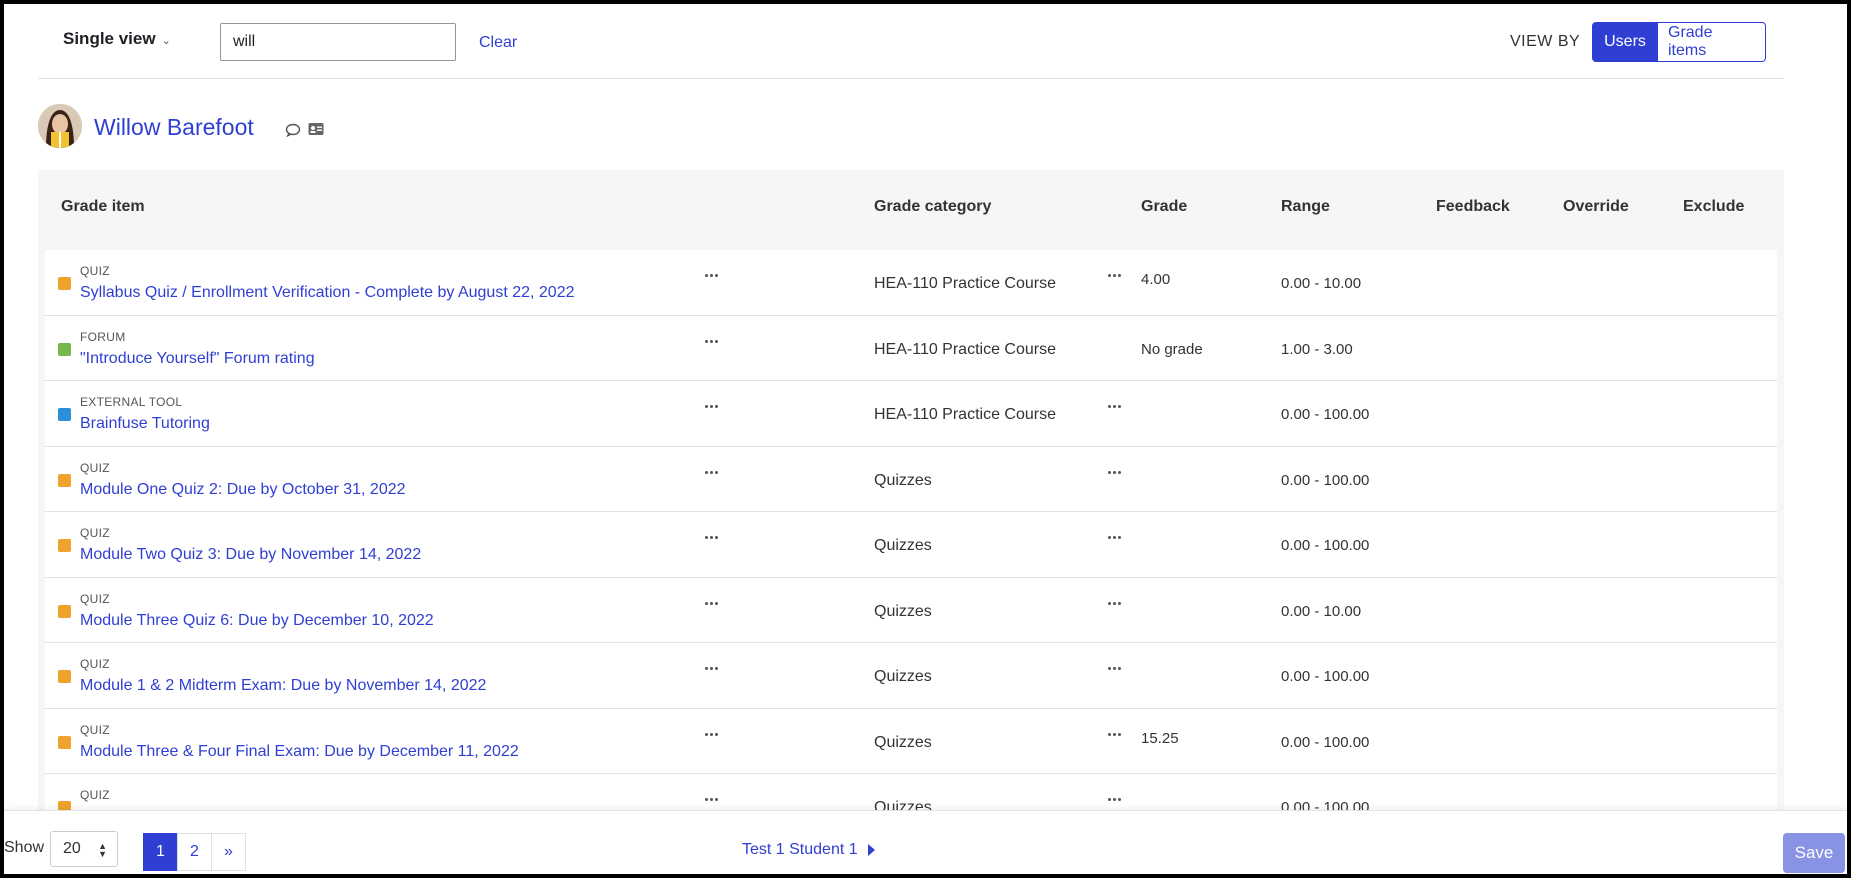 This screenshot has width=1851, height=878. I want to click on column-header-grade: Grade, so click(1164, 206).